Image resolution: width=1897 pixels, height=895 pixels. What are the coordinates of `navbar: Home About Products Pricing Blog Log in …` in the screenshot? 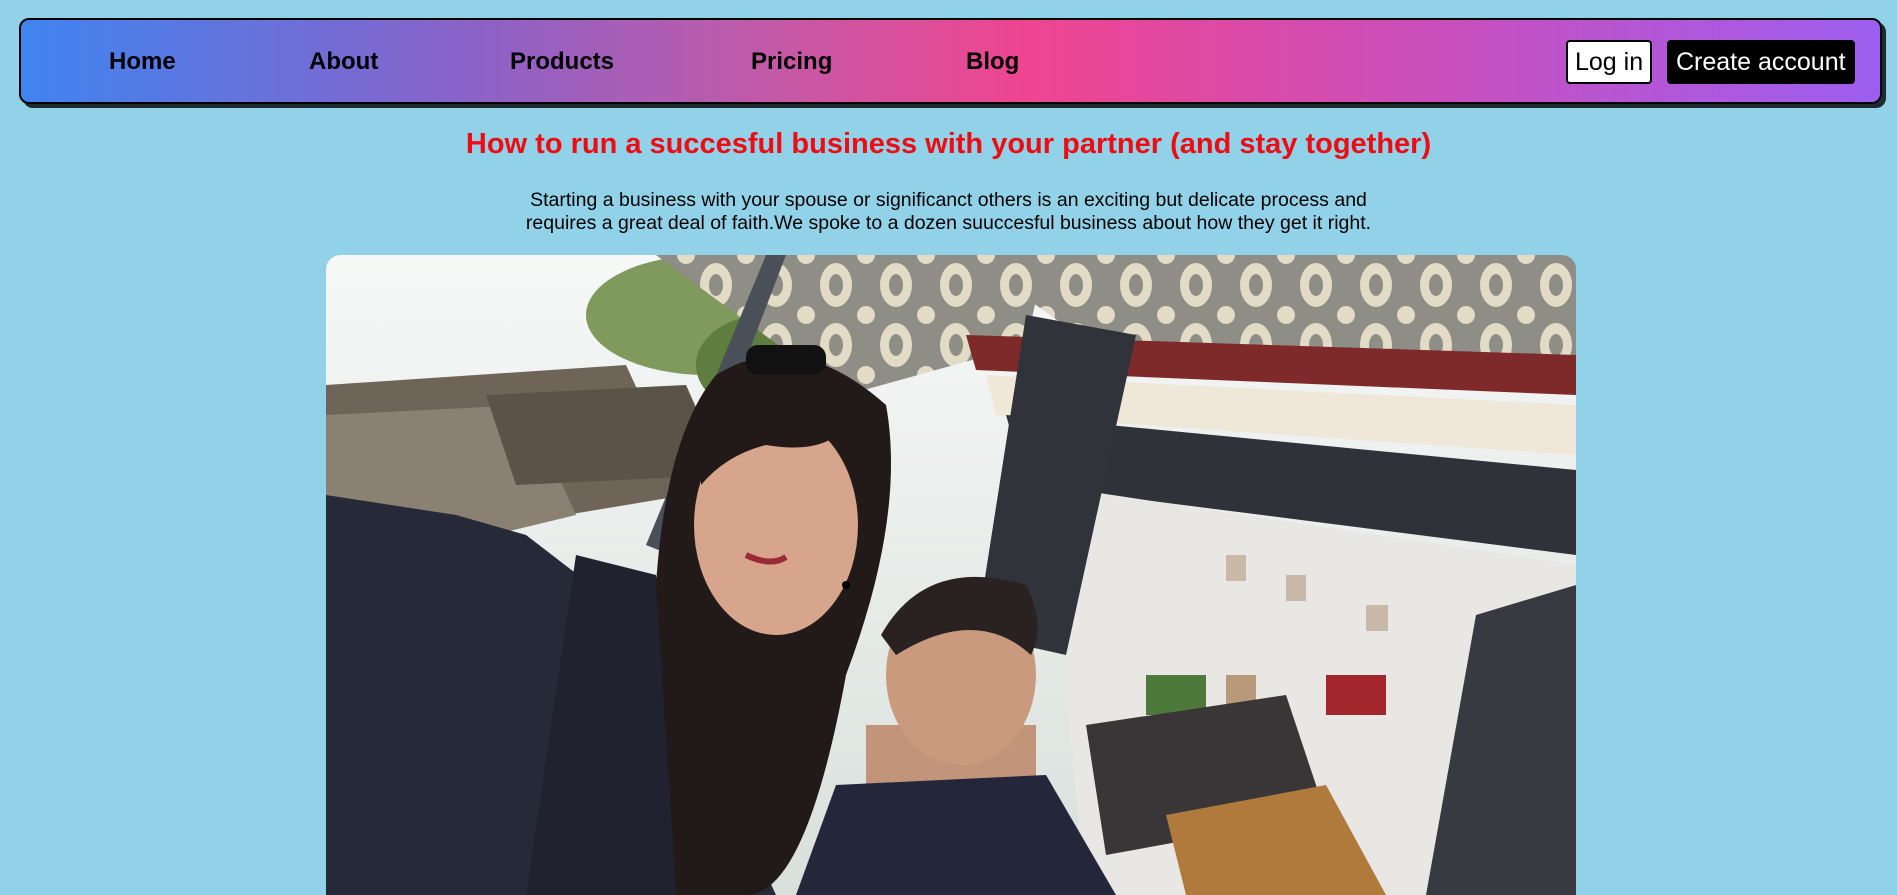 It's located at (950, 61).